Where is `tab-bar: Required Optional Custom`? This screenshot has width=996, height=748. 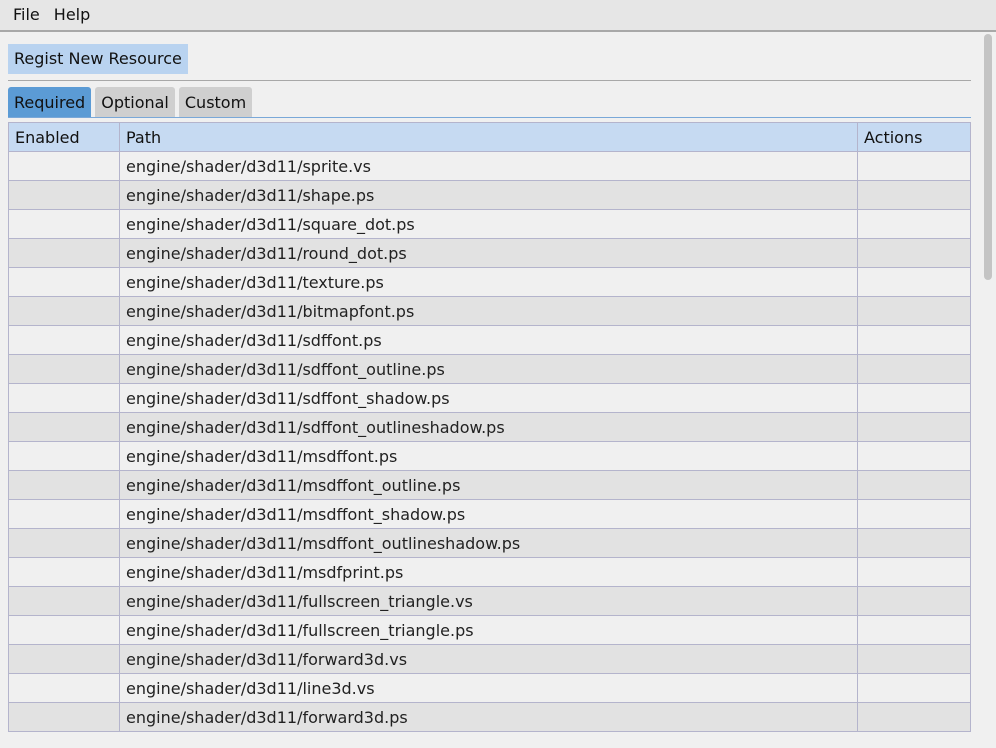
tab-bar: Required Optional Custom is located at coordinates (130, 102).